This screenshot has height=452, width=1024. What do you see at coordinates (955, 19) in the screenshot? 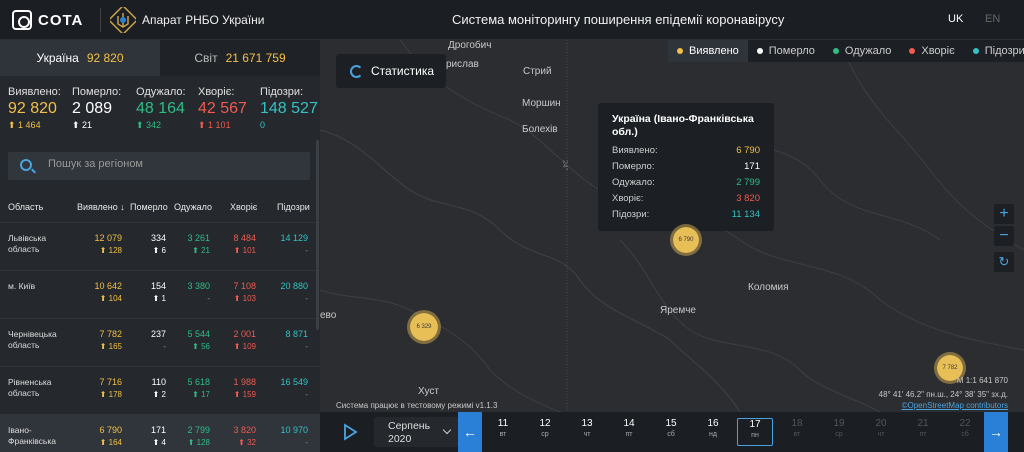
I see `lang-uk-button: UK` at bounding box center [955, 19].